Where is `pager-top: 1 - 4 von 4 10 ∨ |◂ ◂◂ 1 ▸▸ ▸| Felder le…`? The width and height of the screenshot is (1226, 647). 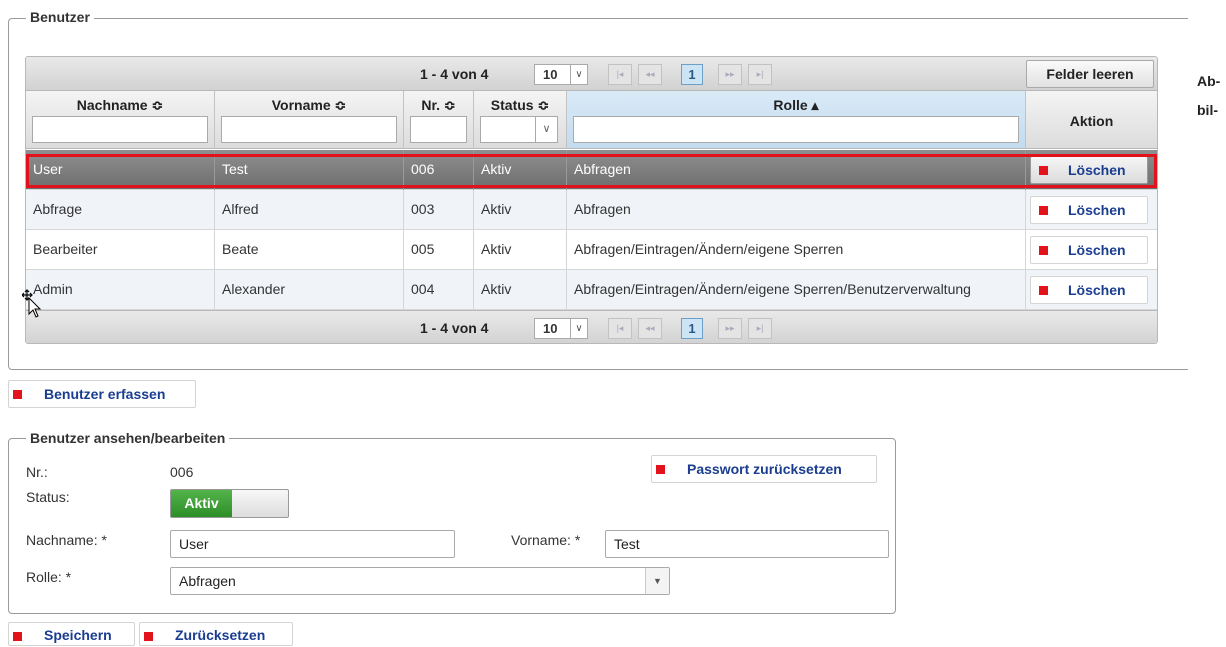
pager-top: 1 - 4 von 4 10 ∨ |◂ ◂◂ 1 ▸▸ ▸| Felder le… is located at coordinates (591, 74).